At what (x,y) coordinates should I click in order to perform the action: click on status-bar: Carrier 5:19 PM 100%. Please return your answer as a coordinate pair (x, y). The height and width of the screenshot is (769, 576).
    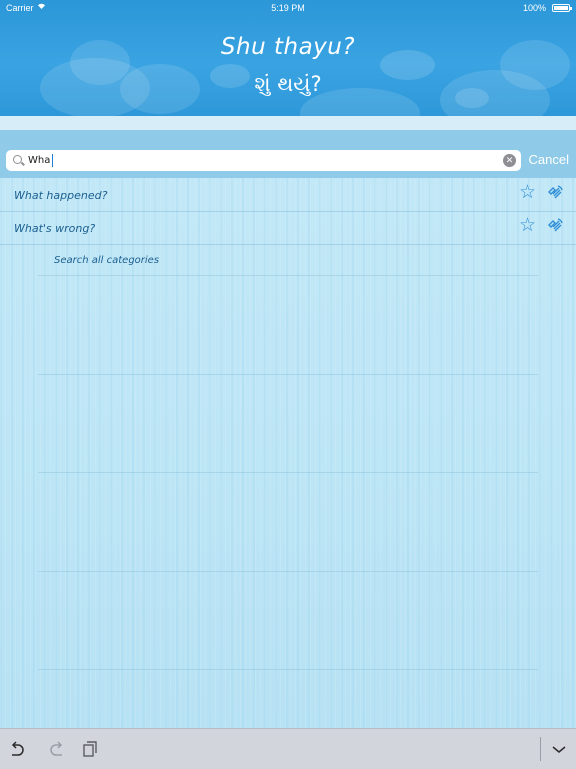
    Looking at the image, I should click on (288, 8).